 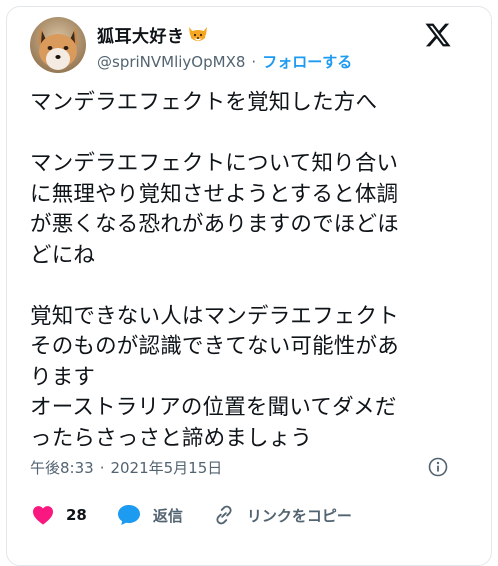 I want to click on reply-label: 返信, so click(x=167, y=515).